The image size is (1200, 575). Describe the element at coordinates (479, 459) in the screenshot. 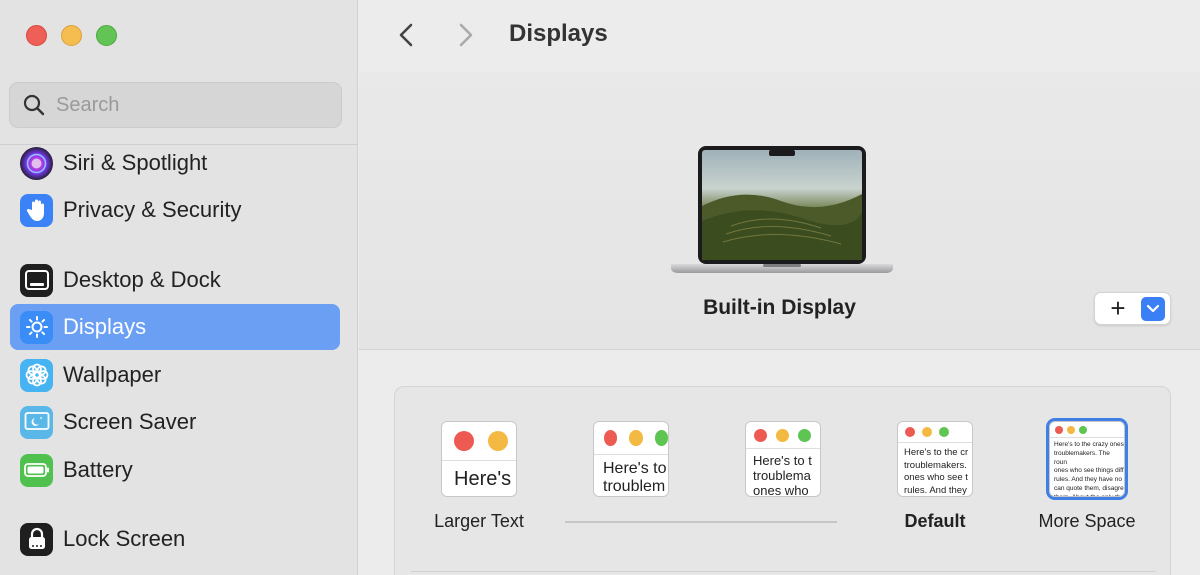

I see `resolution-thumbnail: Here's` at that location.